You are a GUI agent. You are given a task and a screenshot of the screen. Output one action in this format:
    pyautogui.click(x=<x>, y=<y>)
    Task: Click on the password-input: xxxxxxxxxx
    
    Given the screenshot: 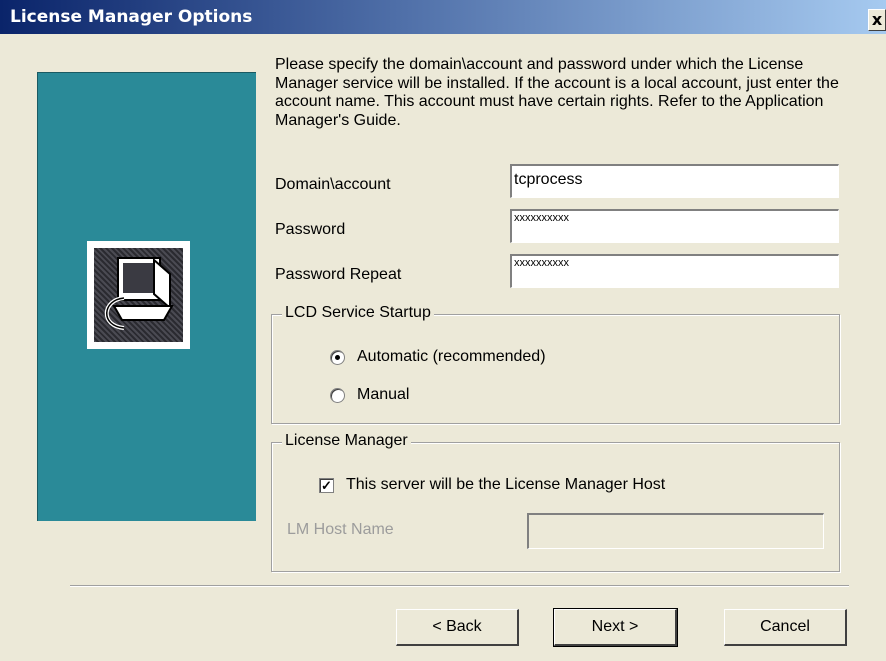 What is the action you would take?
    pyautogui.click(x=674, y=226)
    